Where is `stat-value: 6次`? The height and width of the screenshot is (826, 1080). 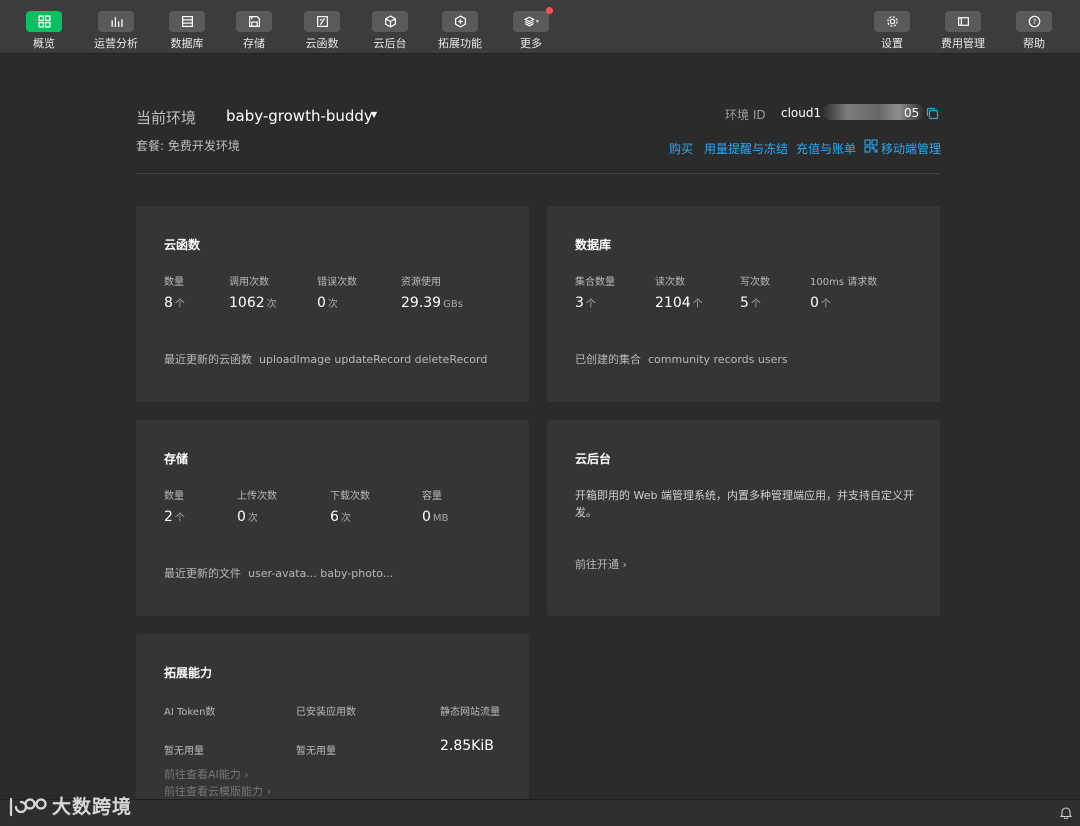 stat-value: 6次 is located at coordinates (340, 517).